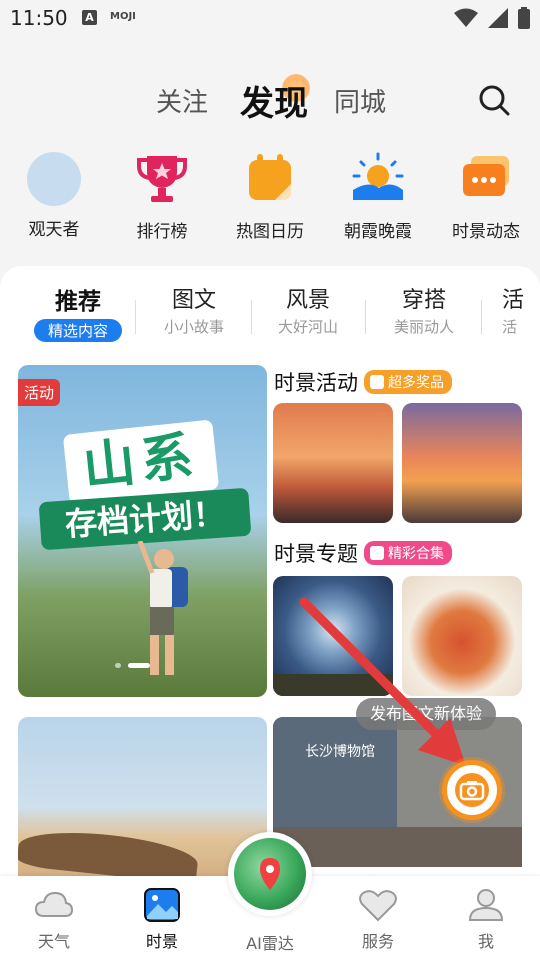 The height and width of the screenshot is (960, 540). I want to click on chat-bubble-icon, so click(486, 176).